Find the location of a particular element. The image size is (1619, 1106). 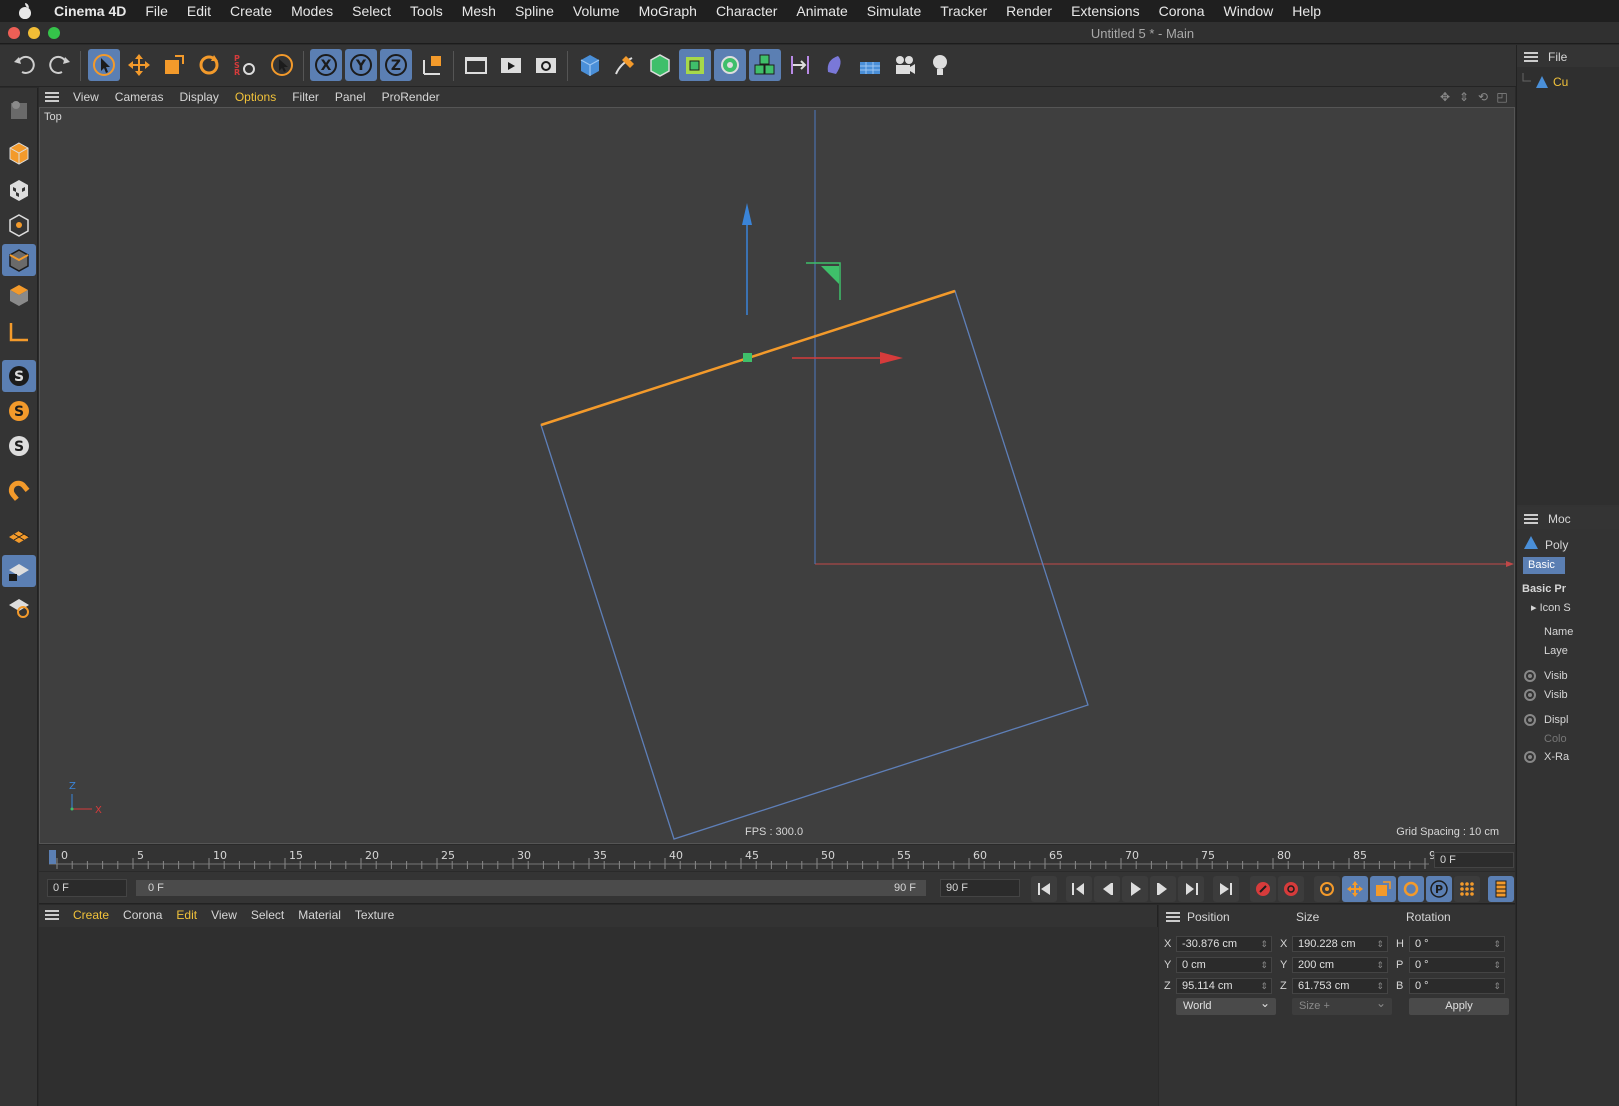

display-color-toggle is located at coordinates (1530, 720).